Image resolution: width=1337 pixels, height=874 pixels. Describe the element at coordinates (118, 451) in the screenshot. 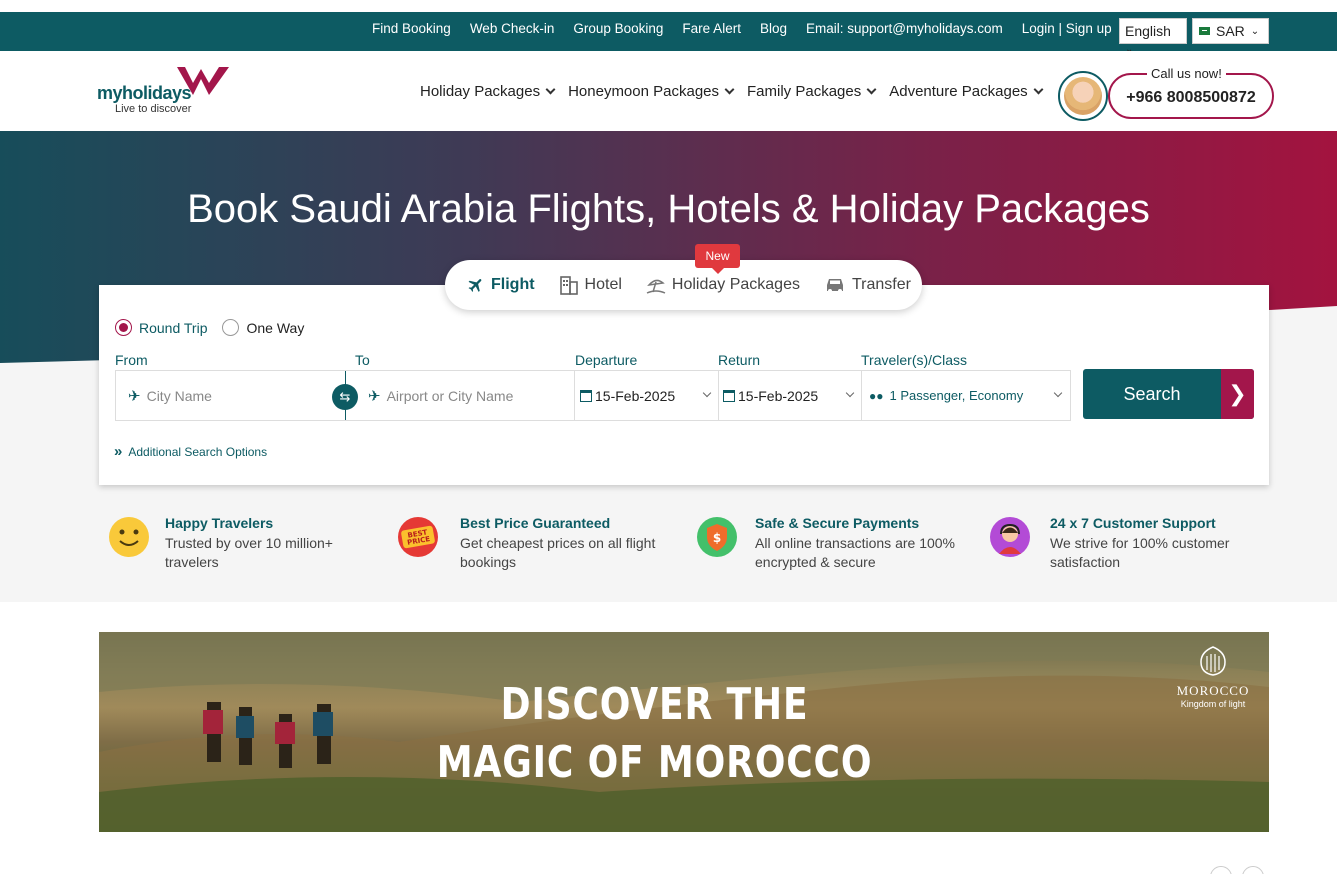

I see `double-chevron-right-icon: »` at that location.